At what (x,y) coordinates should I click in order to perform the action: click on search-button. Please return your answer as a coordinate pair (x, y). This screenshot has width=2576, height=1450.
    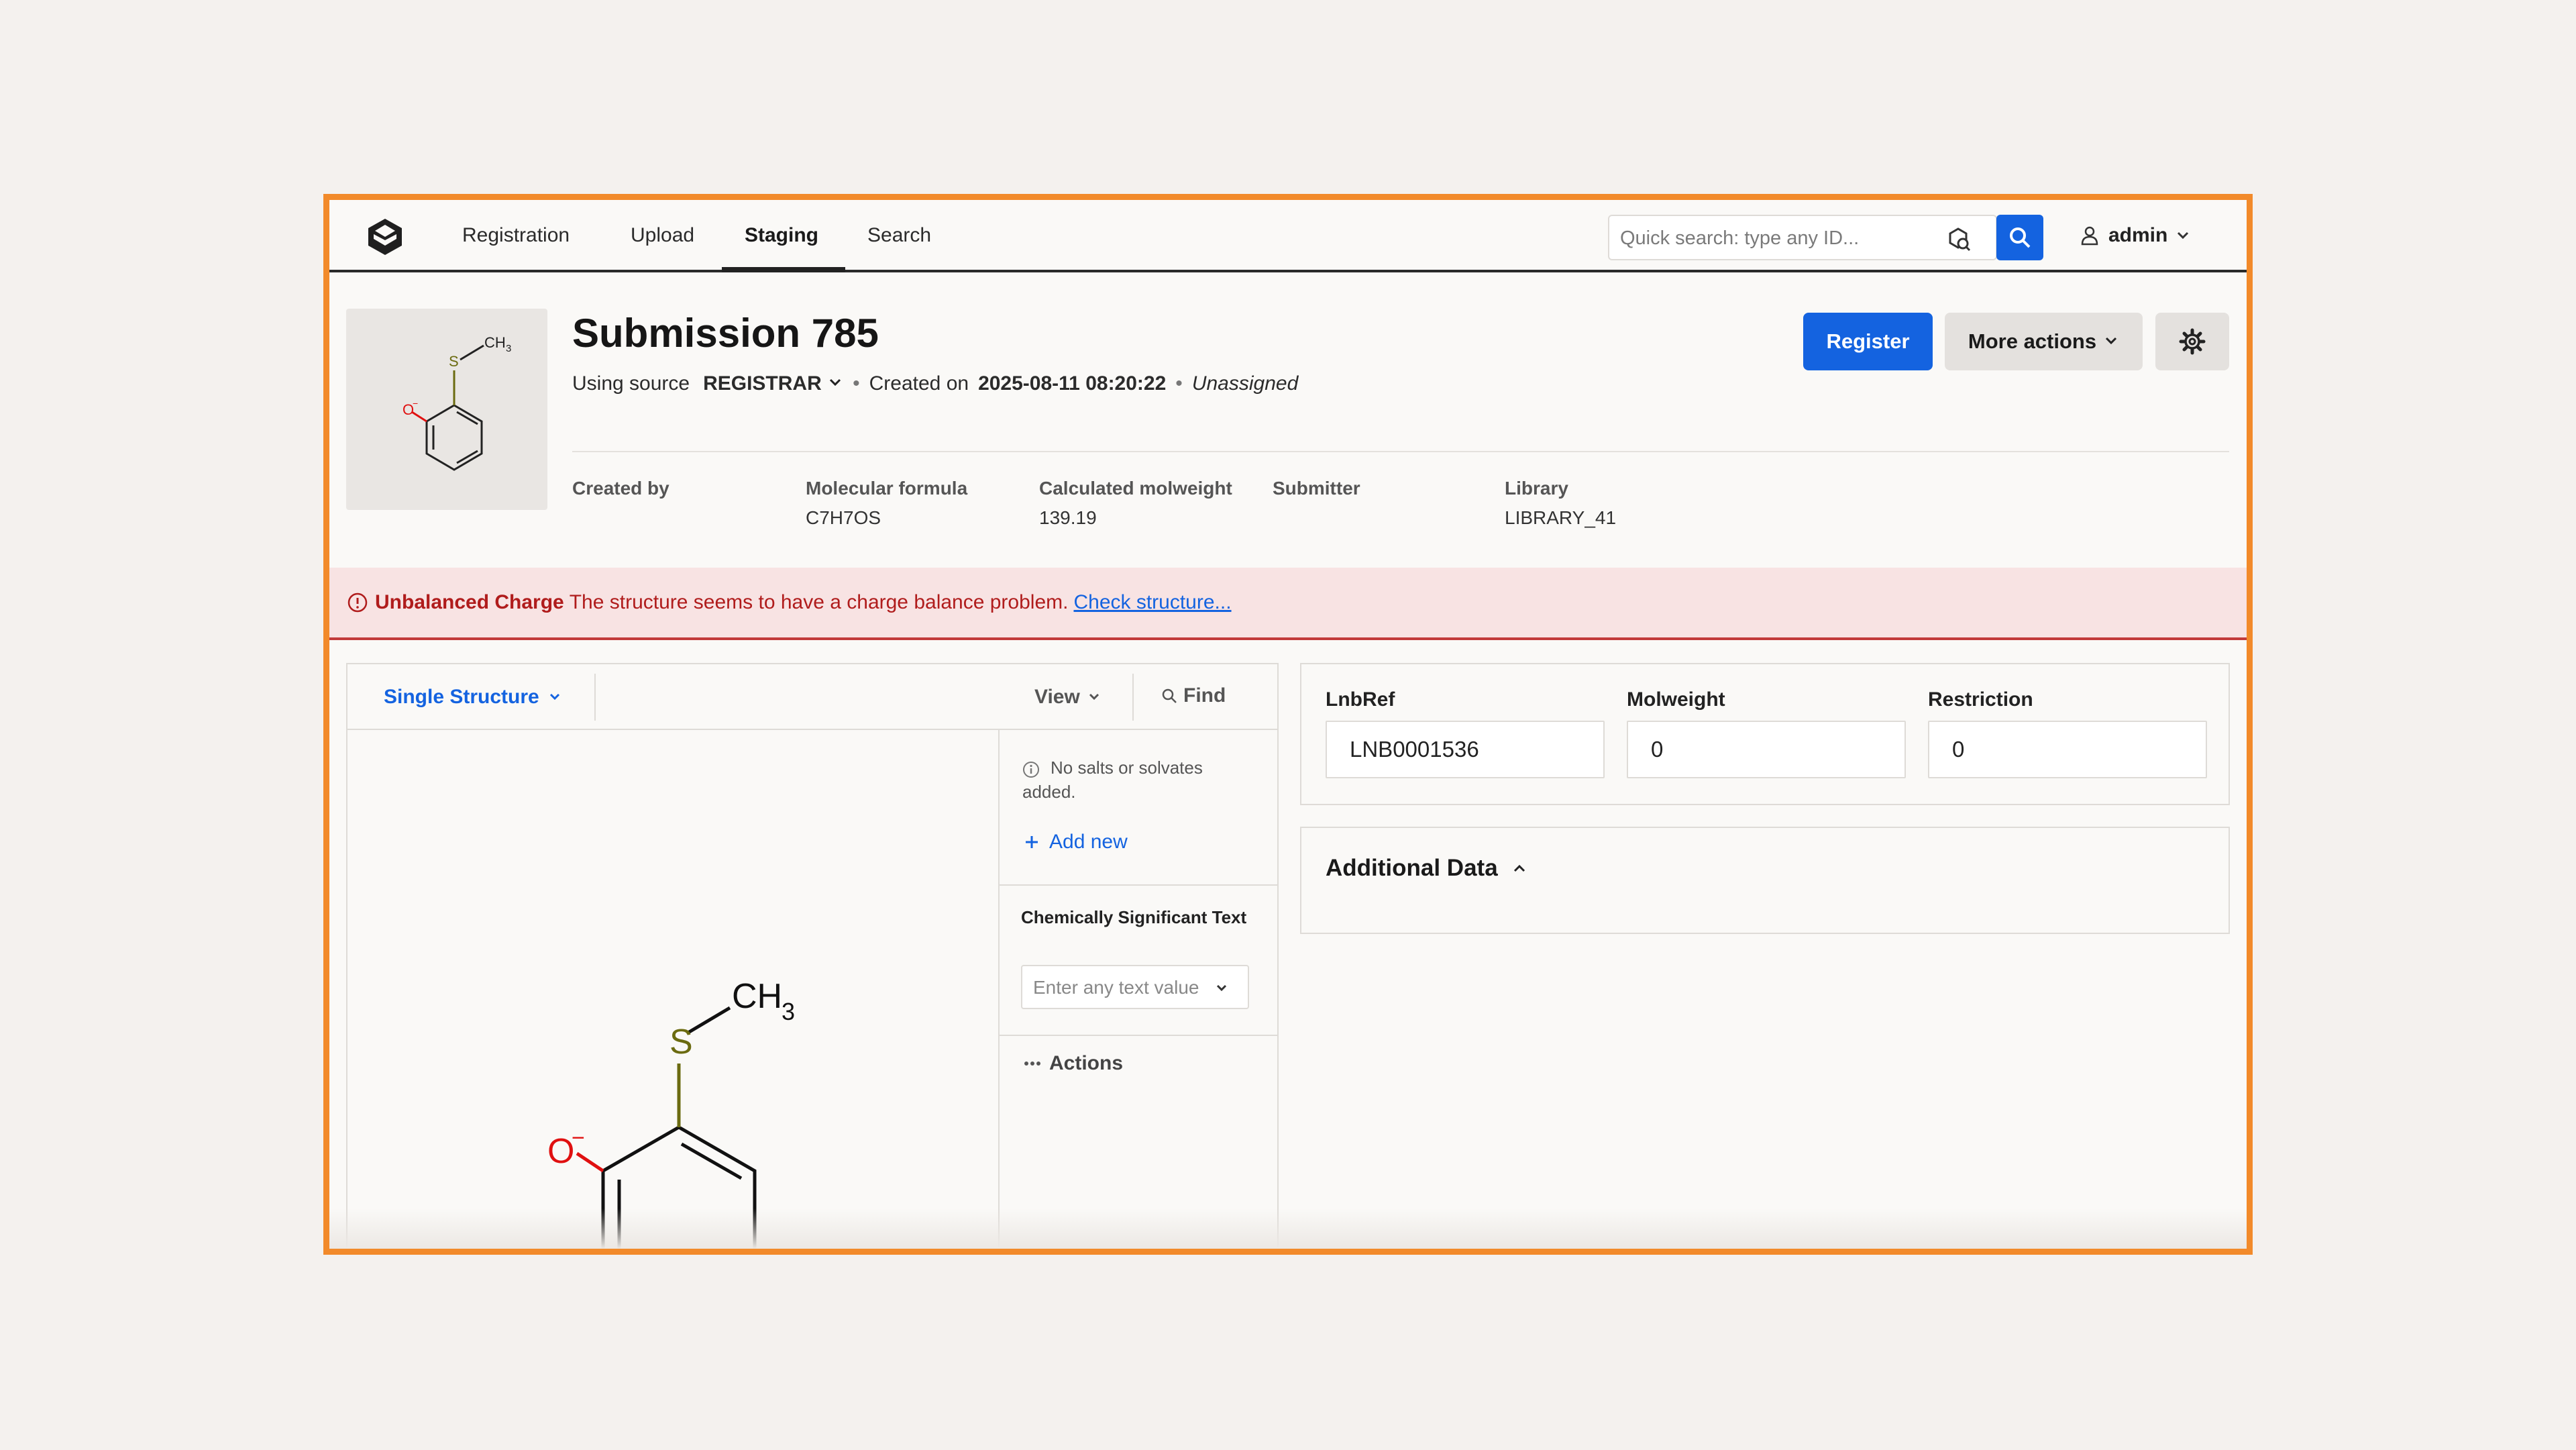
    Looking at the image, I should click on (2019, 237).